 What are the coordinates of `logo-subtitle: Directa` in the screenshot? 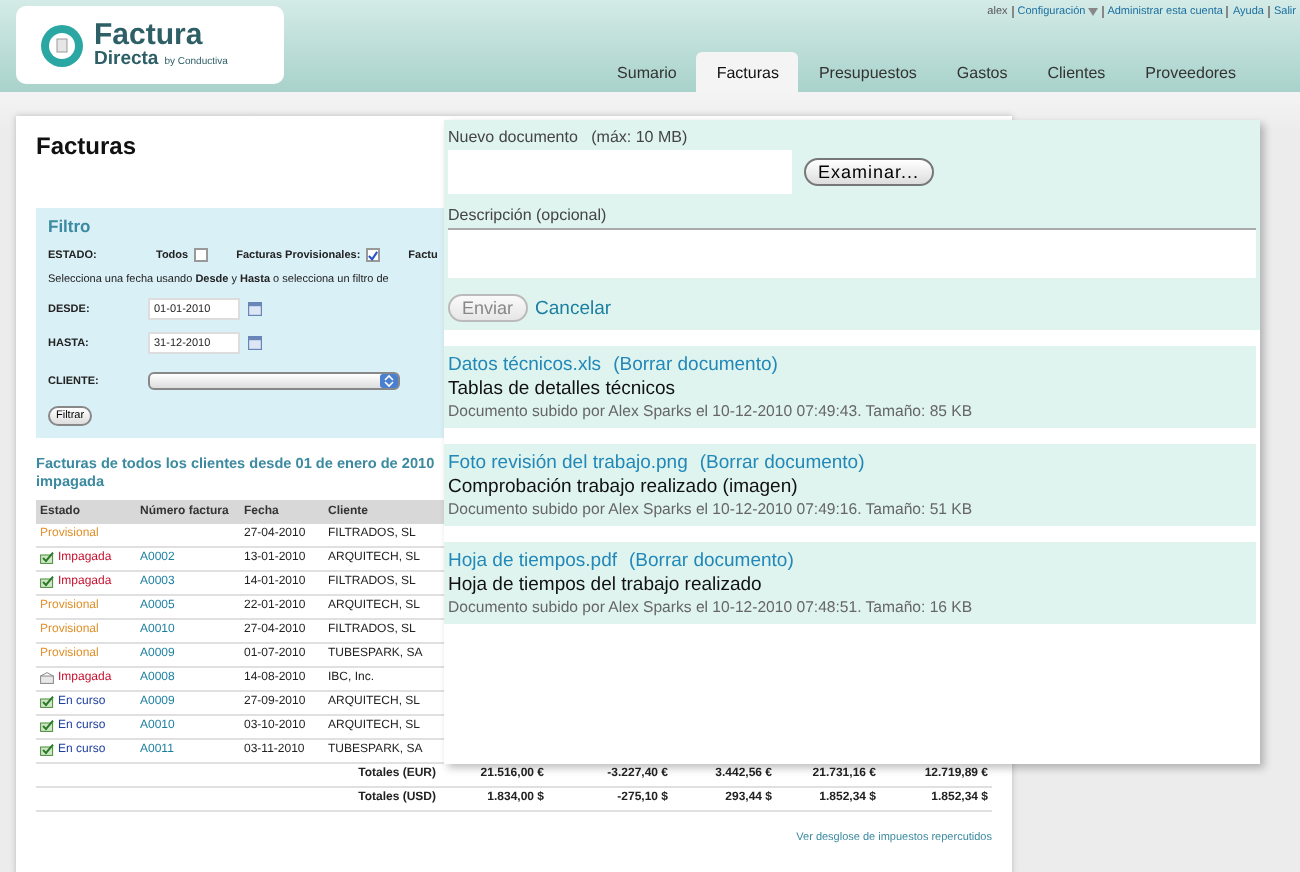 It's located at (126, 60).